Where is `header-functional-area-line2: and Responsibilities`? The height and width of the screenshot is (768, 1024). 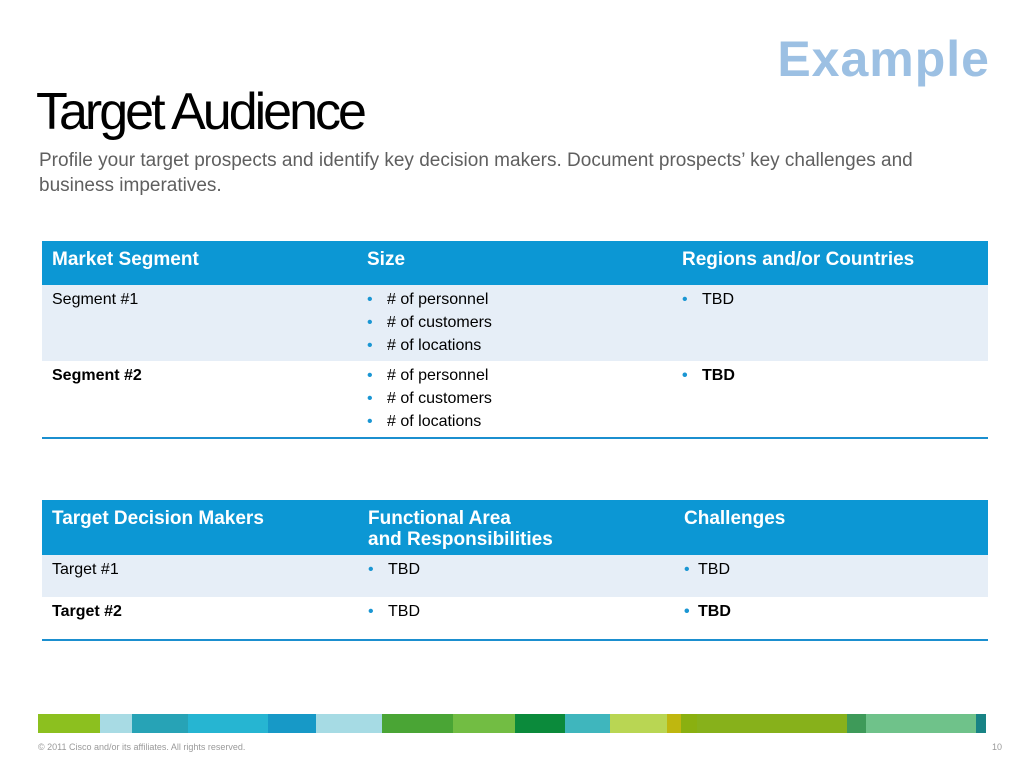 header-functional-area-line2: and Responsibilities is located at coordinates (460, 539).